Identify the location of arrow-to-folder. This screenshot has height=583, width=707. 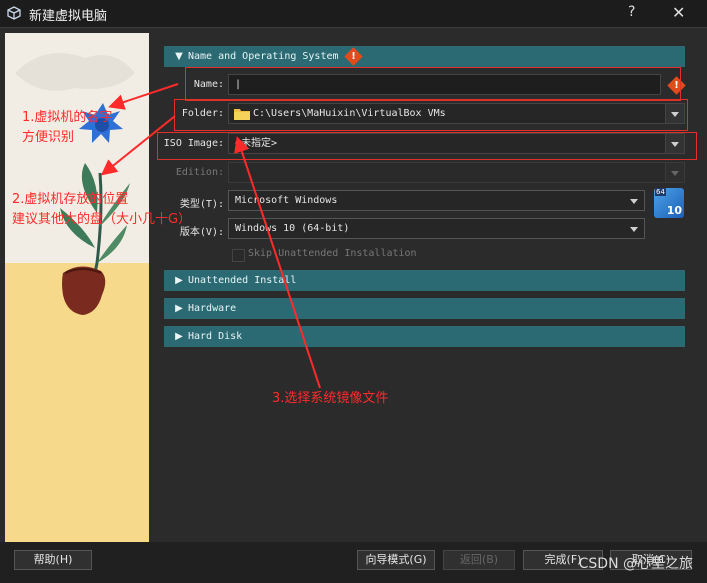
(138, 145).